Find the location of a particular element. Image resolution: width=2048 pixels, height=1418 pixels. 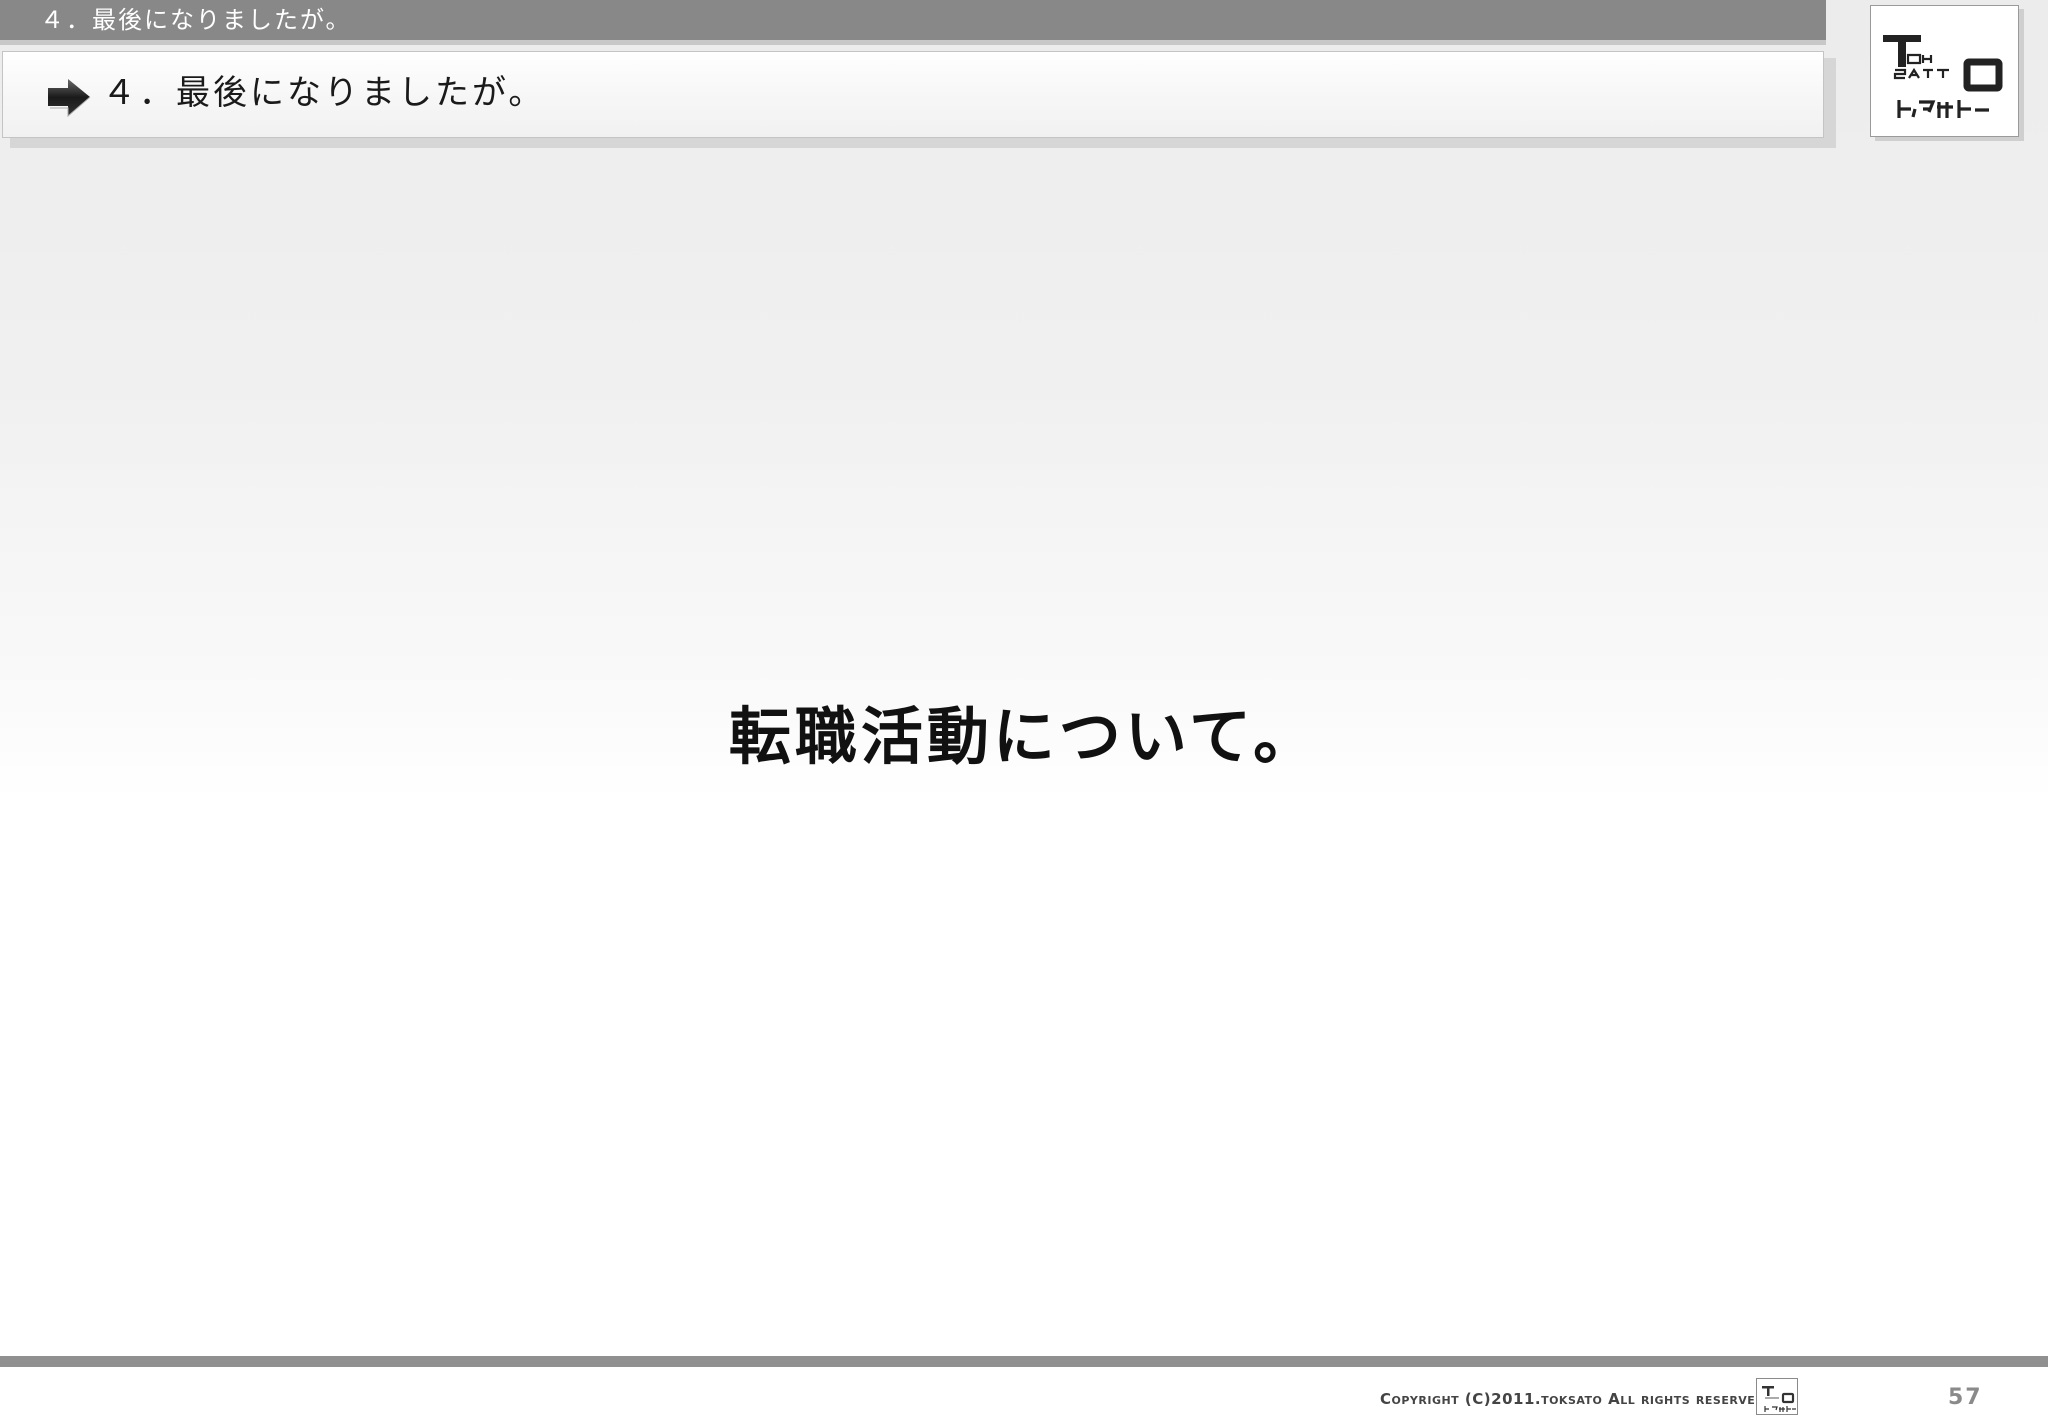

main-heading: 転職活動について。 is located at coordinates (1024, 736).